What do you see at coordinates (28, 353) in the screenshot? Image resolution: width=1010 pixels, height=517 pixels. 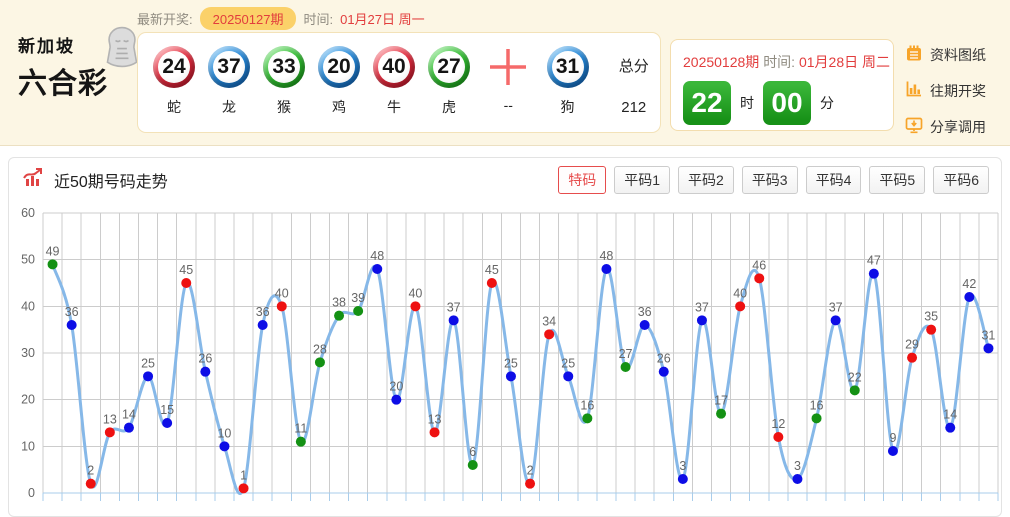 I see `y-axis-label: 30` at bounding box center [28, 353].